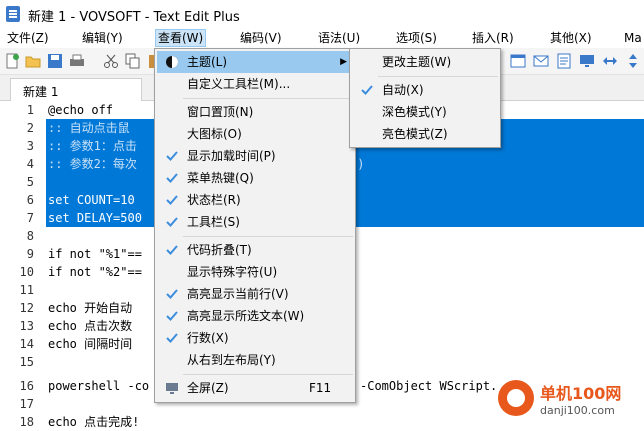 The height and width of the screenshot is (431, 644). Describe the element at coordinates (102, 38) in the screenshot. I see `menu-edit: 编辑(Y)` at that location.